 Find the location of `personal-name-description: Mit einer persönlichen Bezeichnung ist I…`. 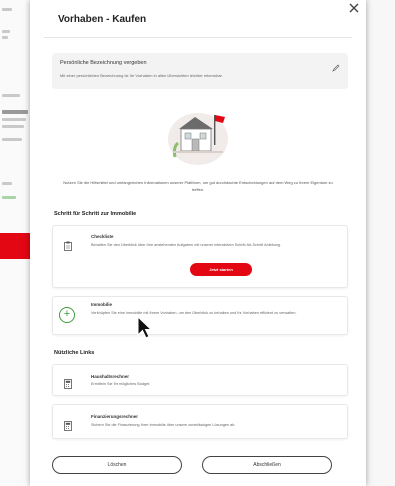

personal-name-description: Mit einer persönlichen Bezeichnung ist I… is located at coordinates (141, 75).